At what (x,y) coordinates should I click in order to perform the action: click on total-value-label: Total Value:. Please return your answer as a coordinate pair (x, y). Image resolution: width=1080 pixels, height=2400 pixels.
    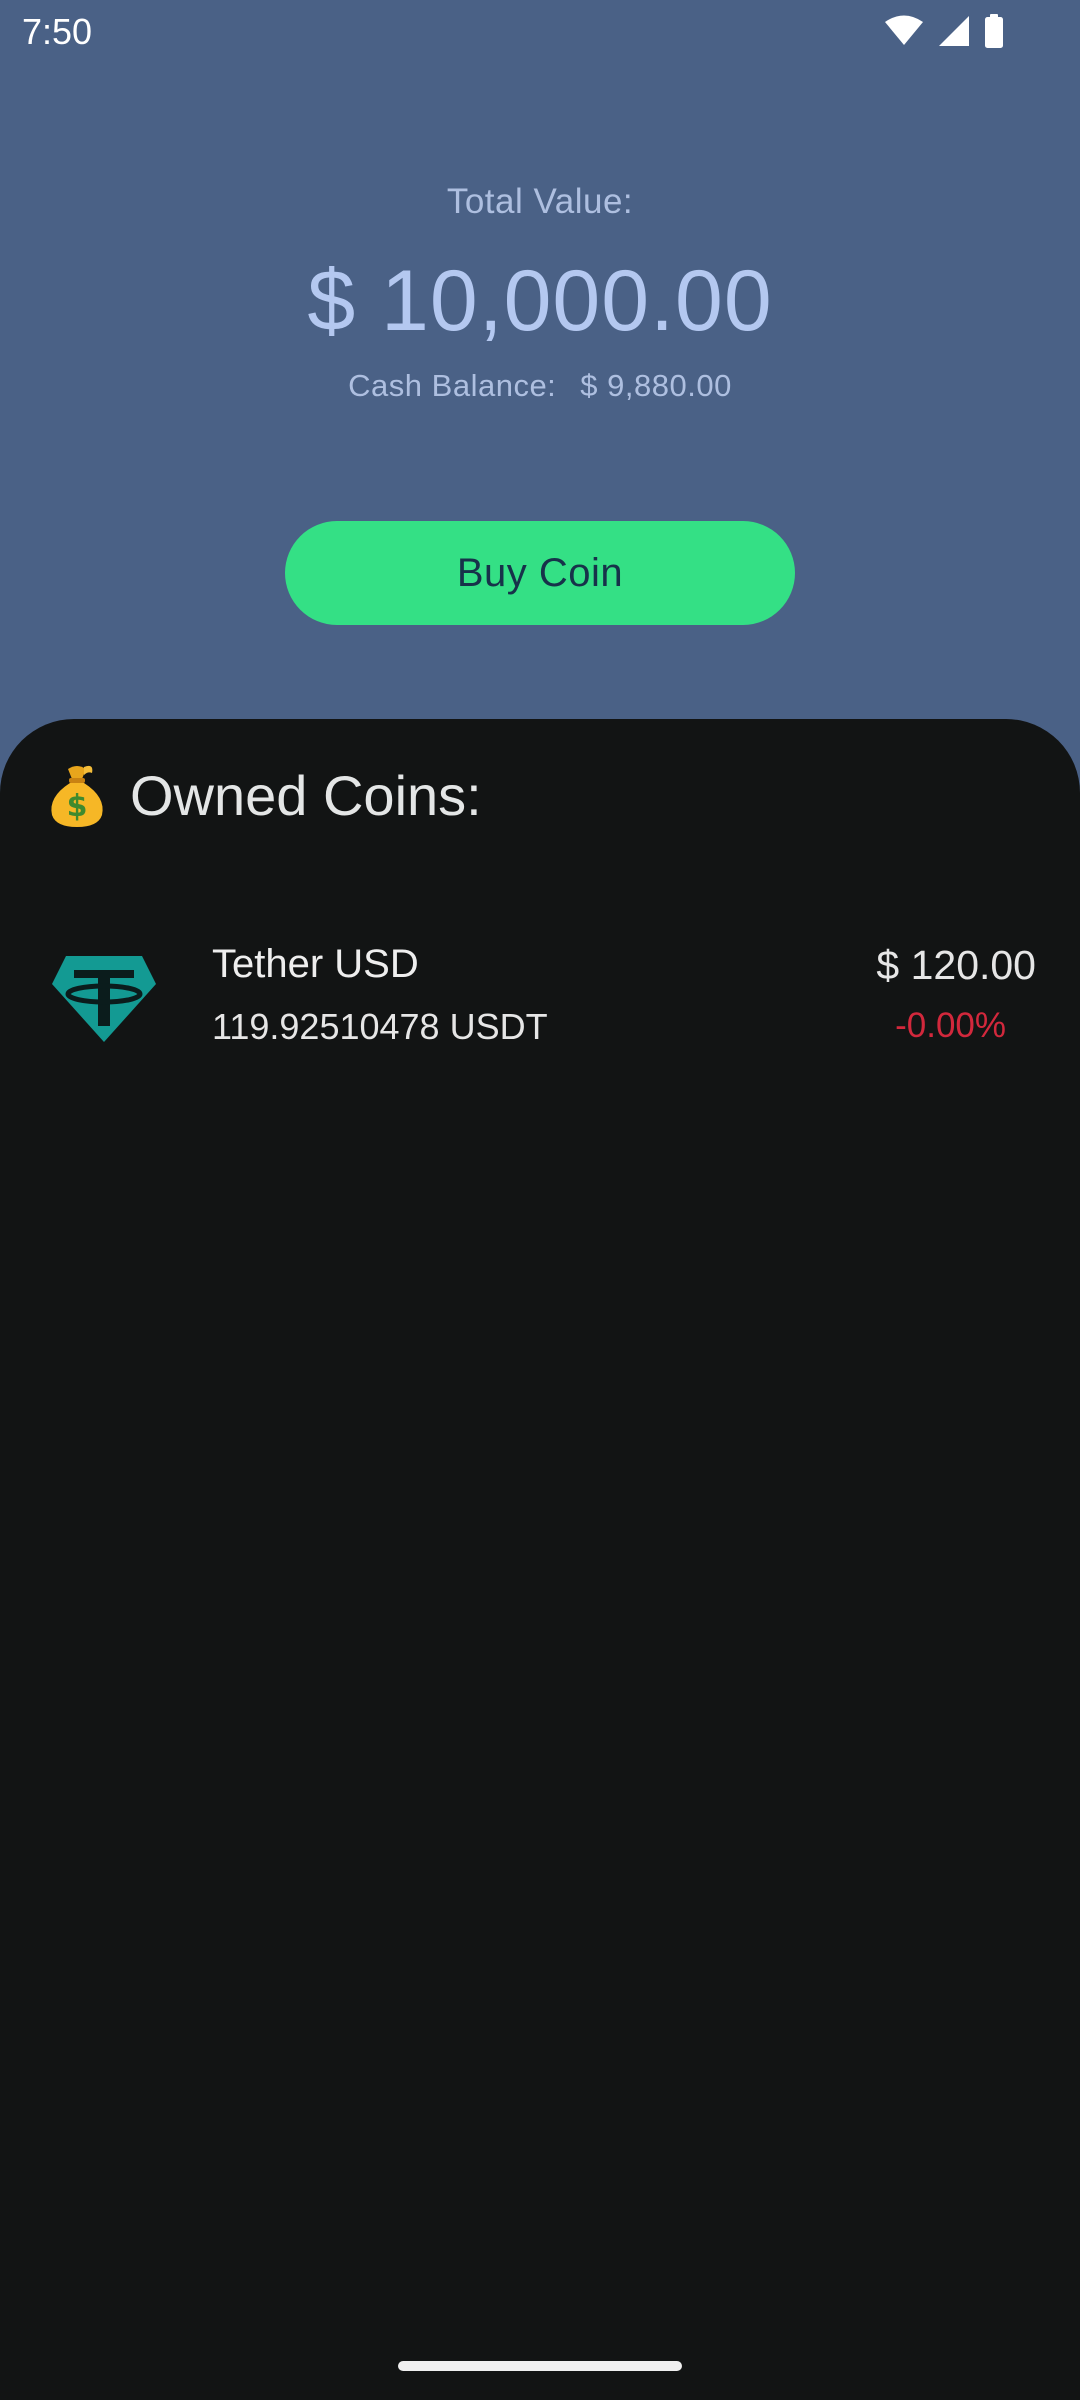
    Looking at the image, I should click on (540, 201).